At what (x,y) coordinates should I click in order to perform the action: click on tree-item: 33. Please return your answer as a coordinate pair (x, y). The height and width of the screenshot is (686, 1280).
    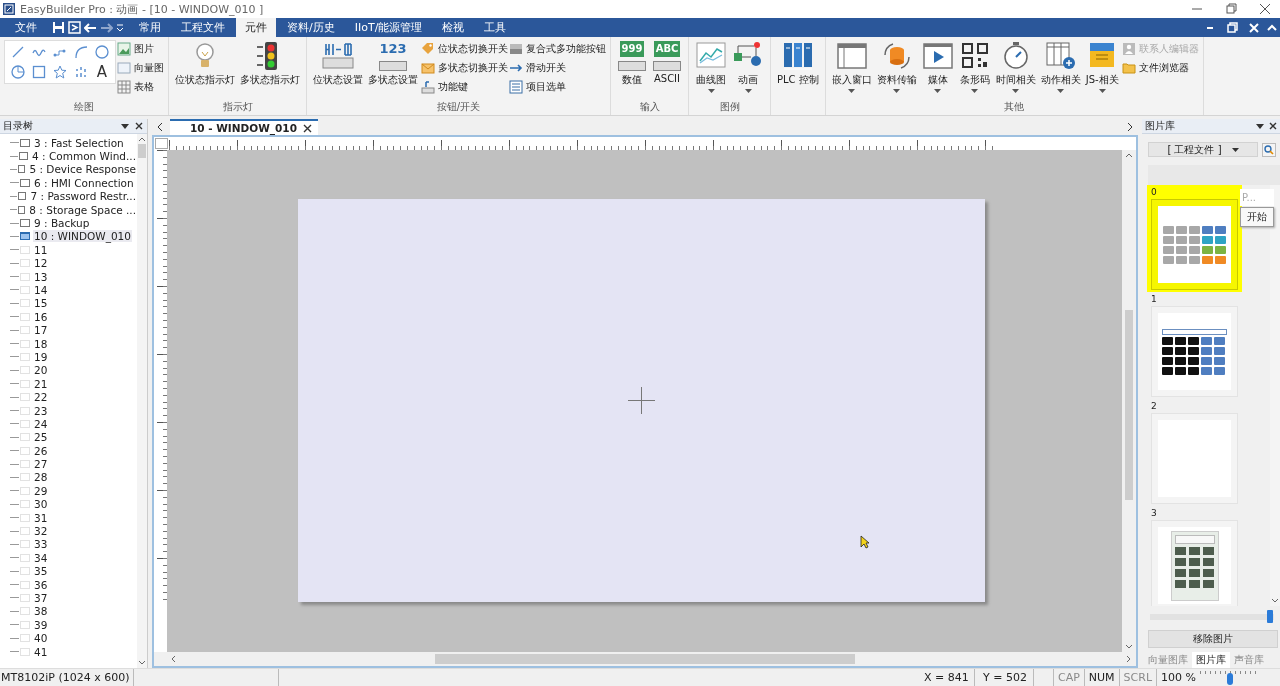
    Looking at the image, I should click on (41, 544).